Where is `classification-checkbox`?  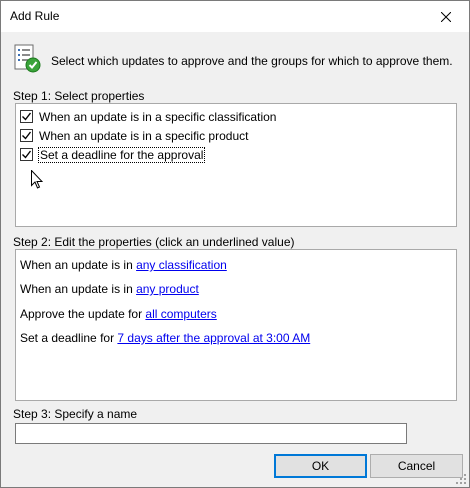 classification-checkbox is located at coordinates (26, 116).